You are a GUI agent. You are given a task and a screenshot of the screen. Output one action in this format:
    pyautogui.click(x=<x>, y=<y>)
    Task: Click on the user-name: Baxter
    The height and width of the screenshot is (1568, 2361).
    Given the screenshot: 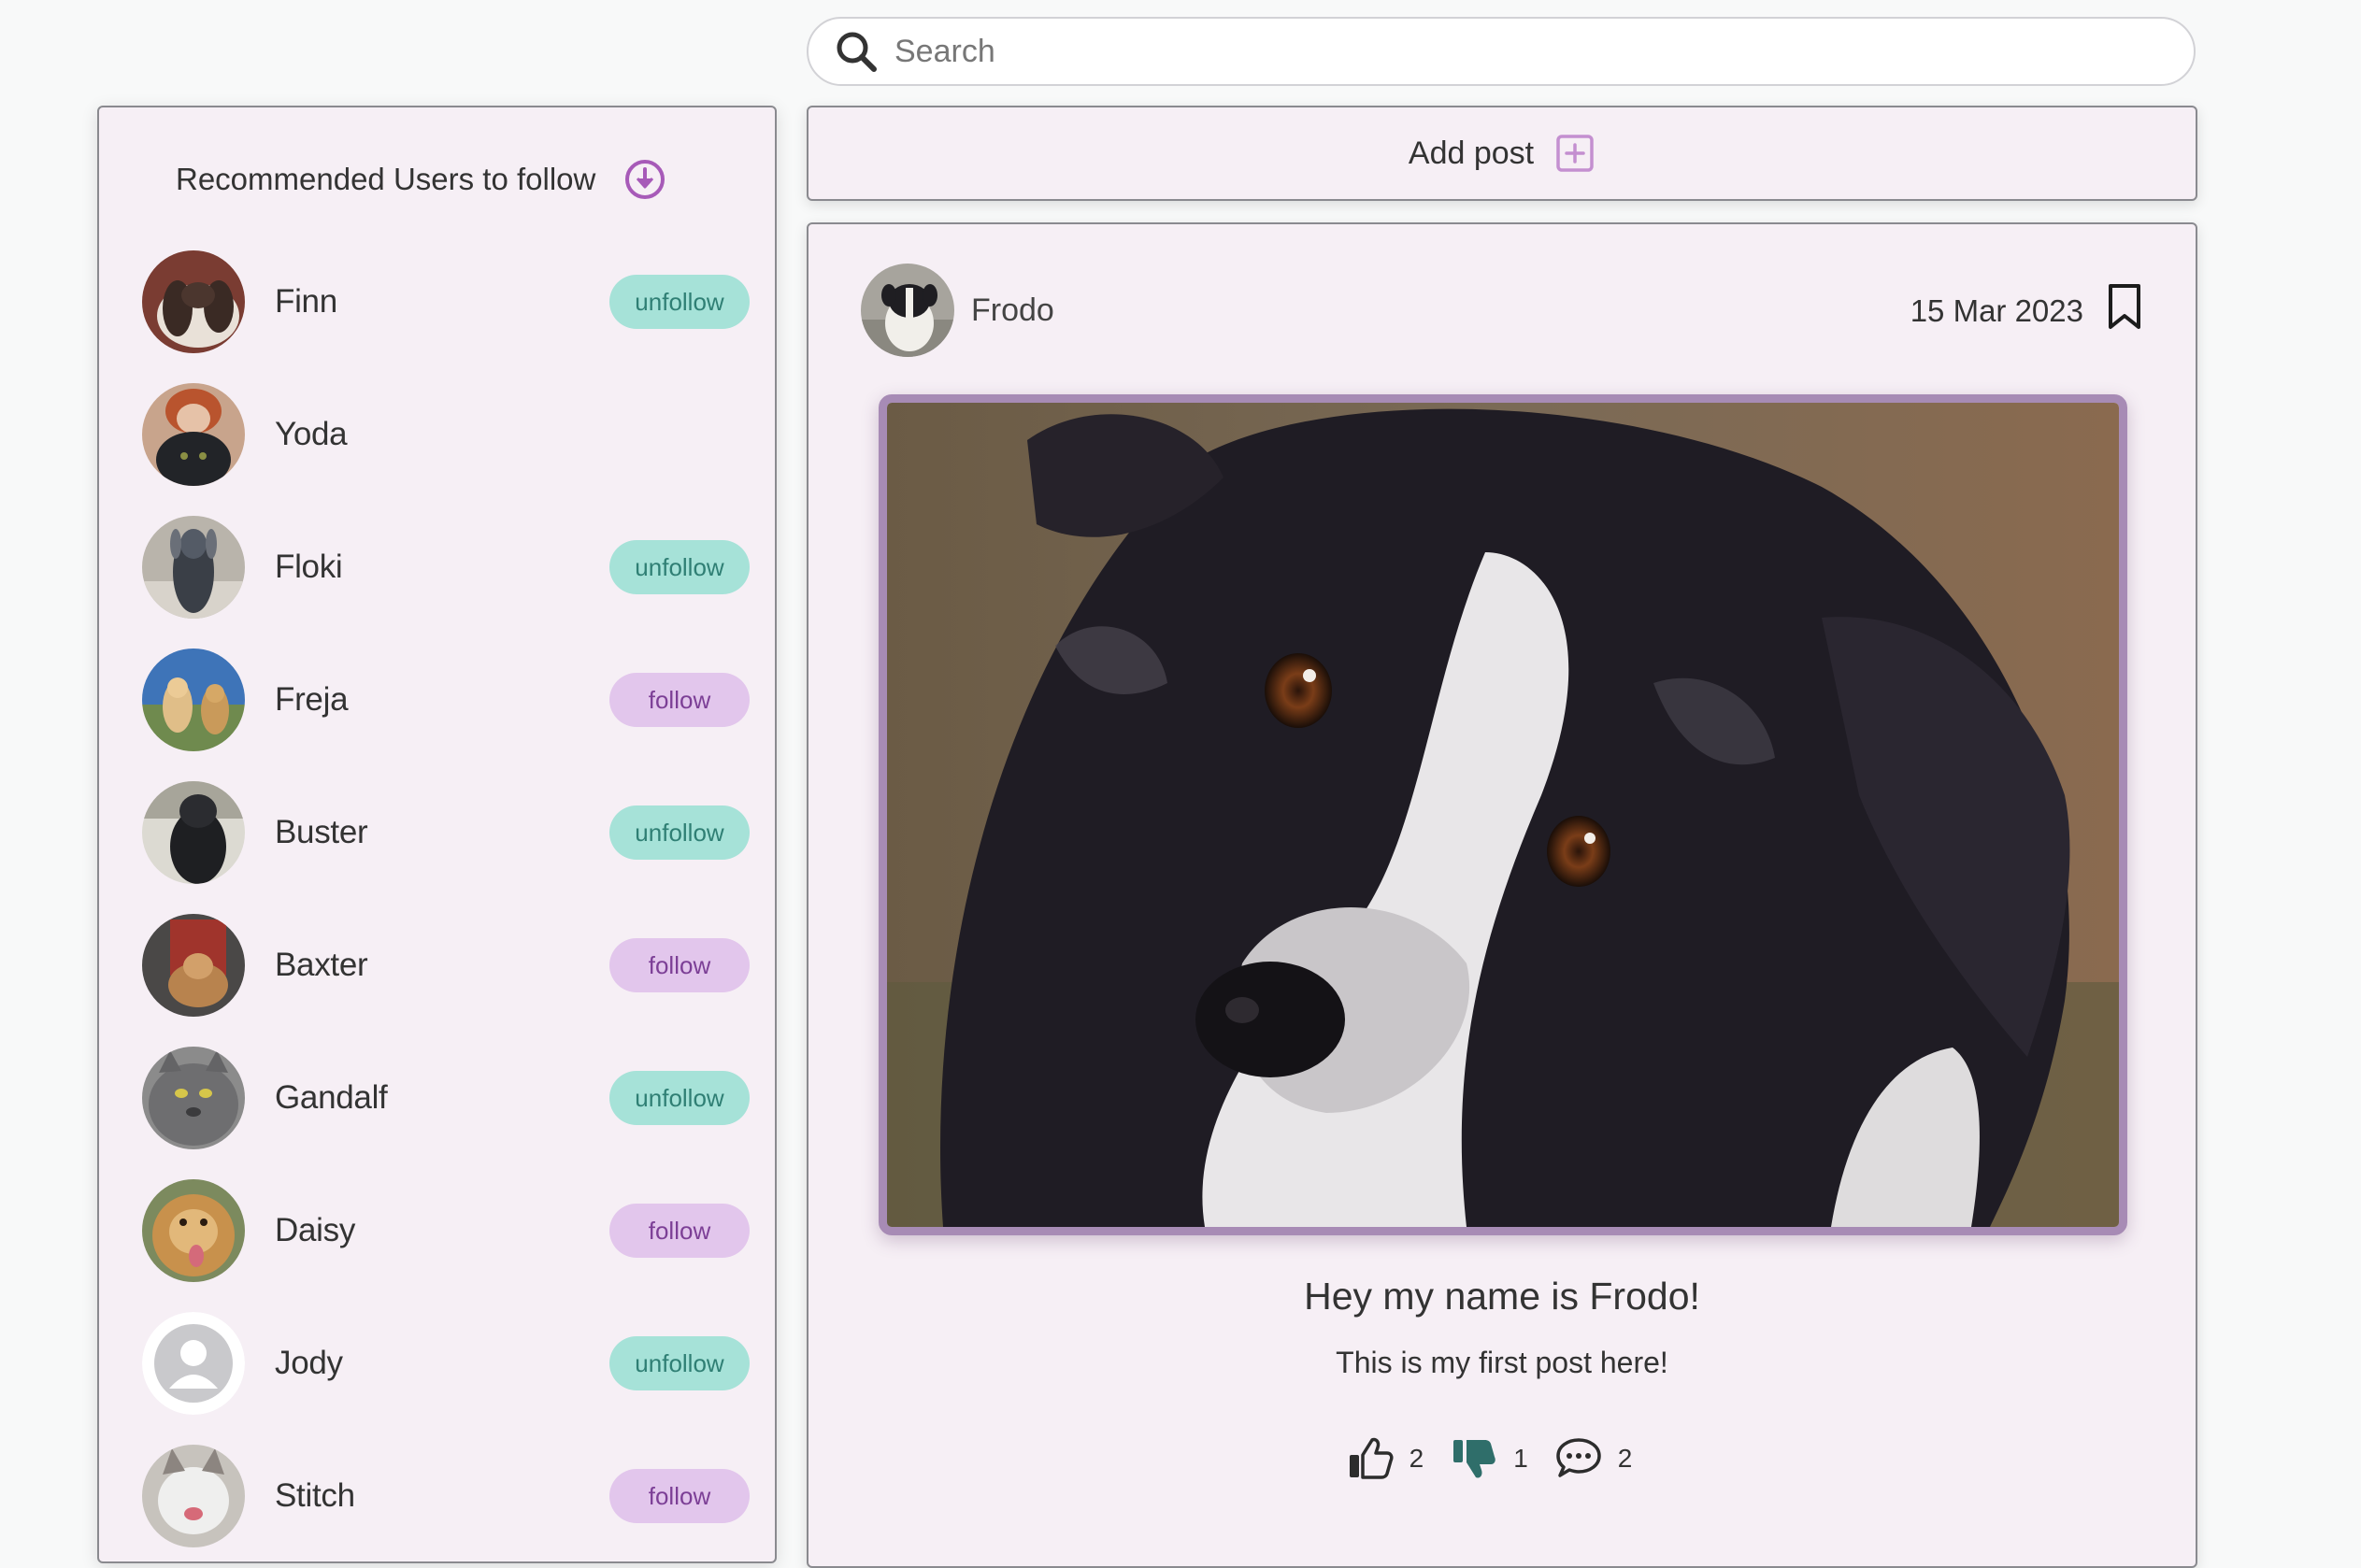 What is the action you would take?
    pyautogui.click(x=442, y=965)
    